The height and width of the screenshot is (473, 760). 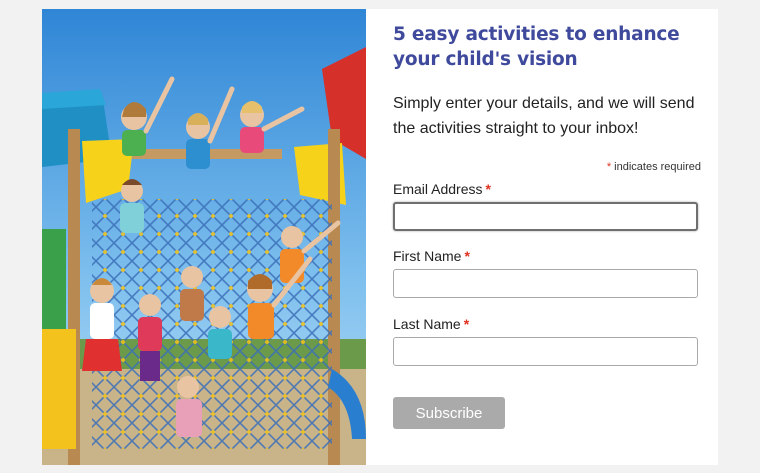 What do you see at coordinates (488, 189) in the screenshot?
I see `email-required-asterisk: *` at bounding box center [488, 189].